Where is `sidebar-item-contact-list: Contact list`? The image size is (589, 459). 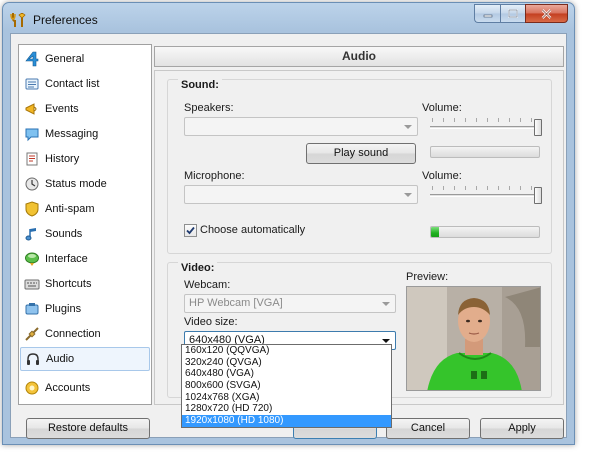 sidebar-item-contact-list: Contact list is located at coordinates (85, 84).